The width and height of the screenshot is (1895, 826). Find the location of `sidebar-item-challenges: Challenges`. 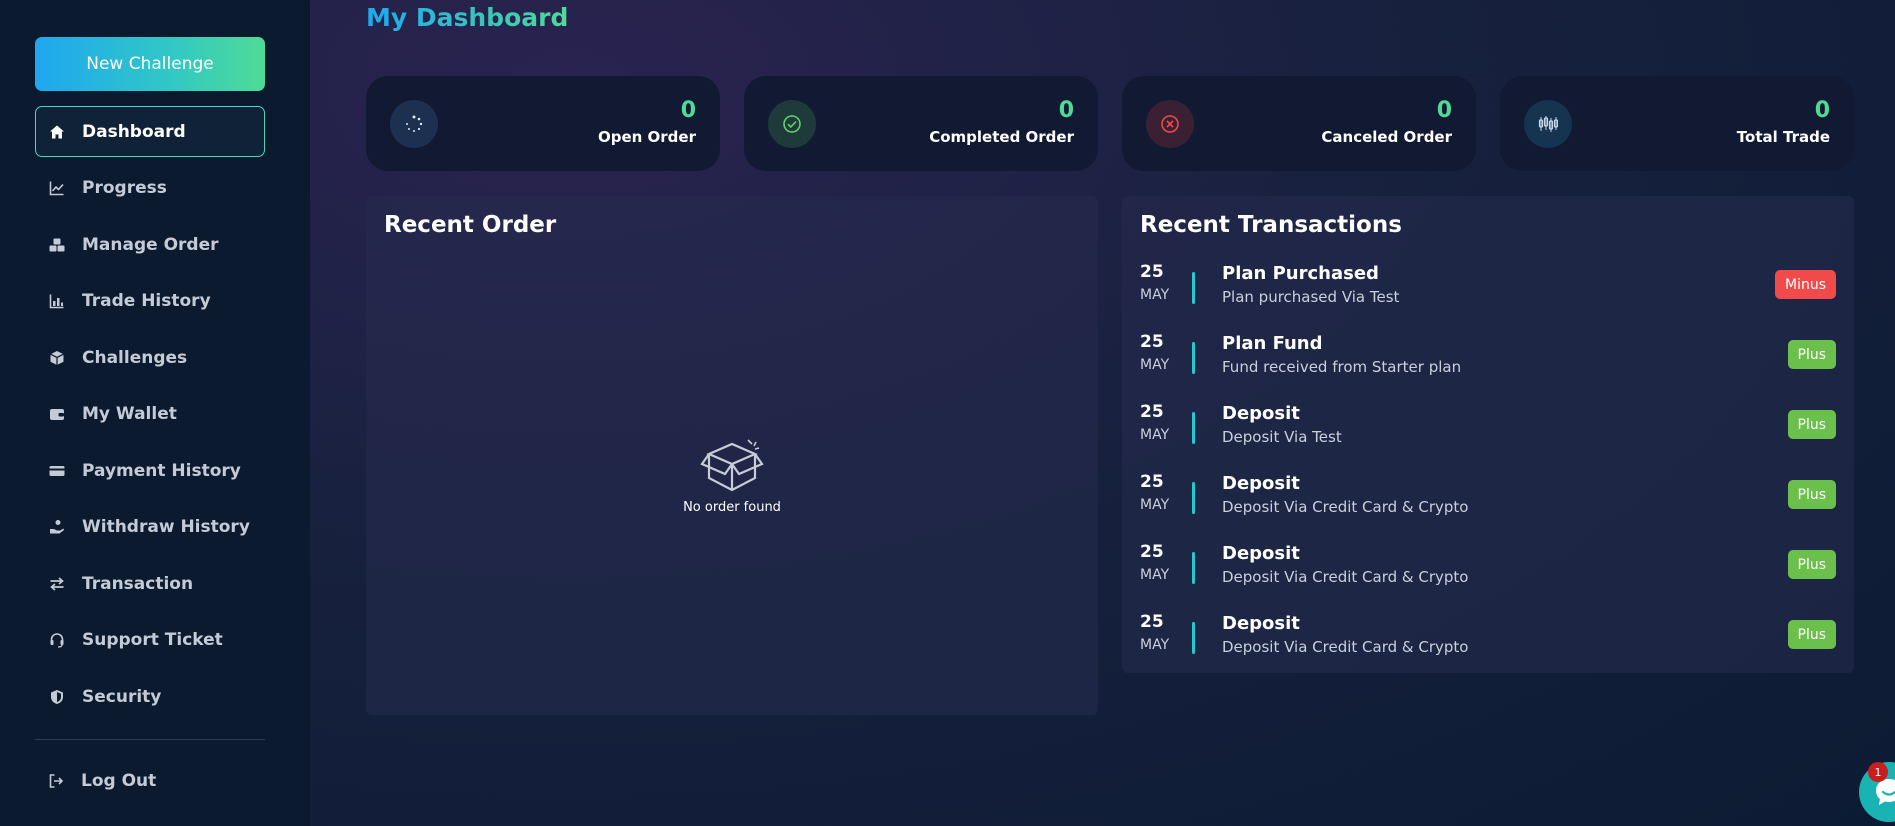

sidebar-item-challenges: Challenges is located at coordinates (150, 357).